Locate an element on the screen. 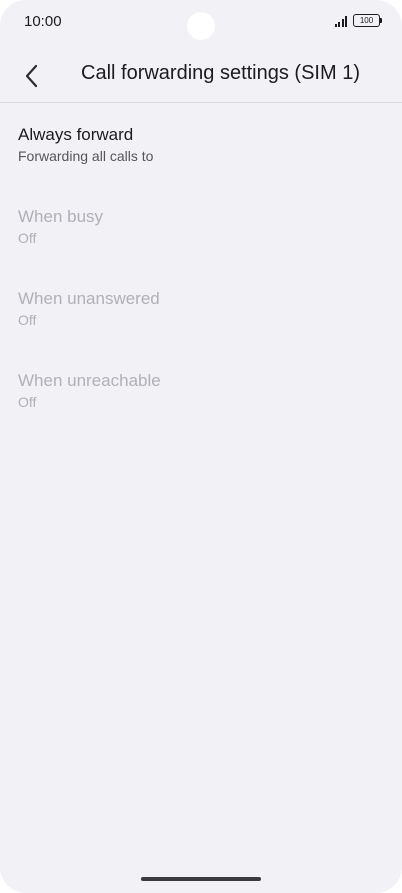 The height and width of the screenshot is (893, 402). battery-level: 100 is located at coordinates (366, 20).